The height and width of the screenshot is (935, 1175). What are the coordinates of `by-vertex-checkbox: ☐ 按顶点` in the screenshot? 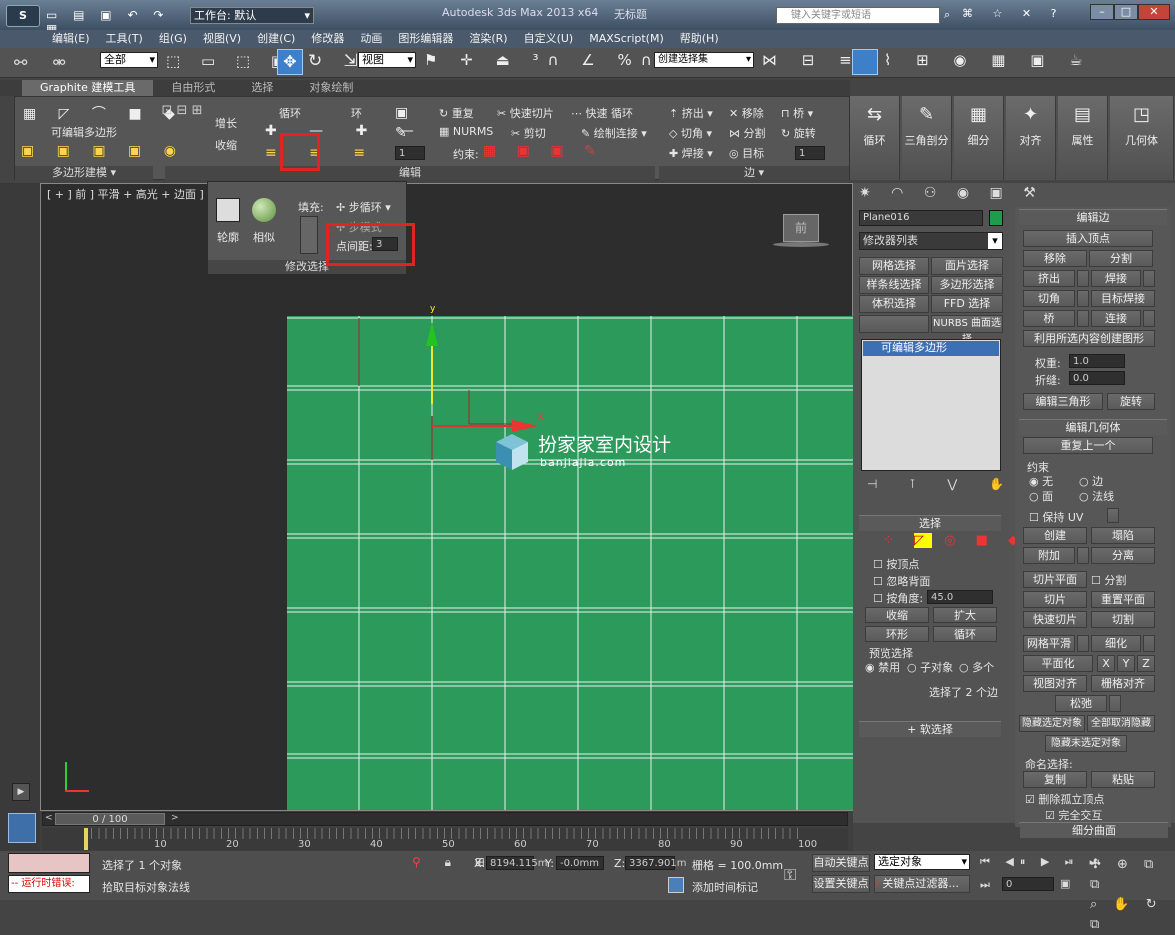 It's located at (896, 564).